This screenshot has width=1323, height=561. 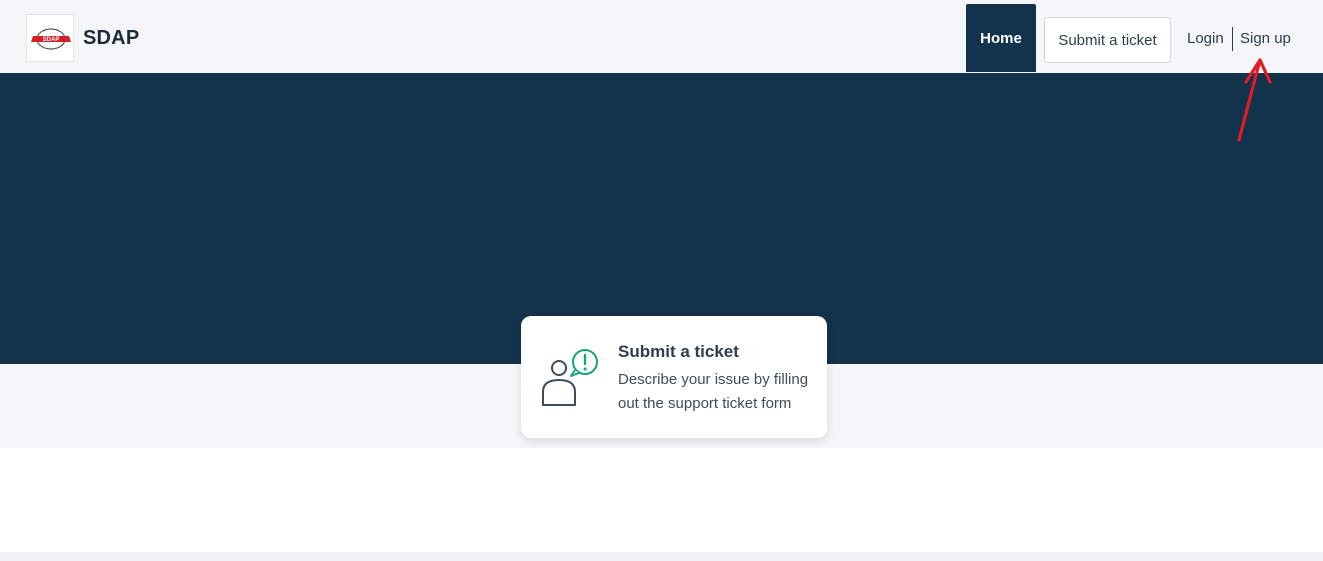 What do you see at coordinates (678, 352) in the screenshot?
I see `card-title: Submit a ticket` at bounding box center [678, 352].